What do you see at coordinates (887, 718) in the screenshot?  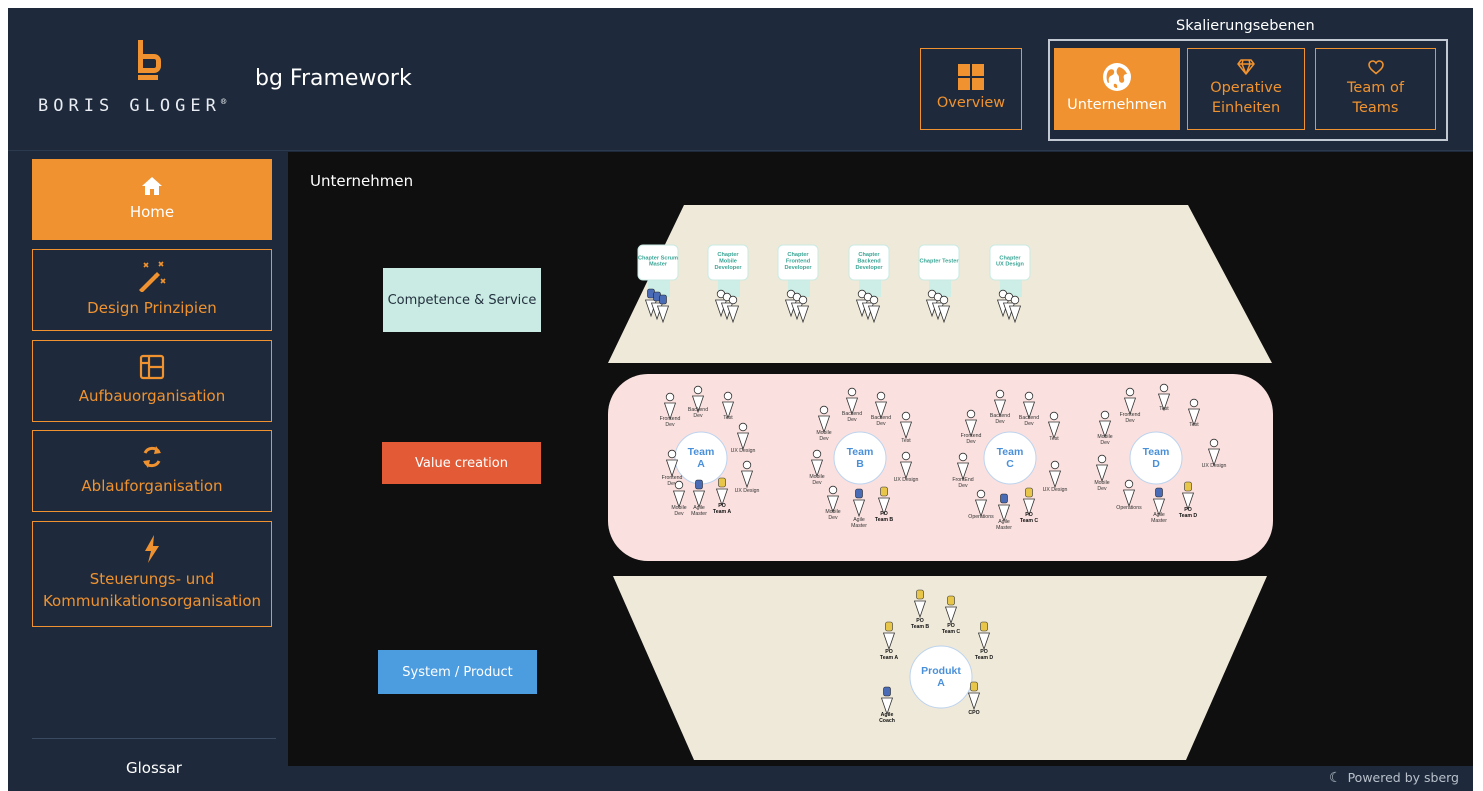 I see `role-label: Agile Coach` at bounding box center [887, 718].